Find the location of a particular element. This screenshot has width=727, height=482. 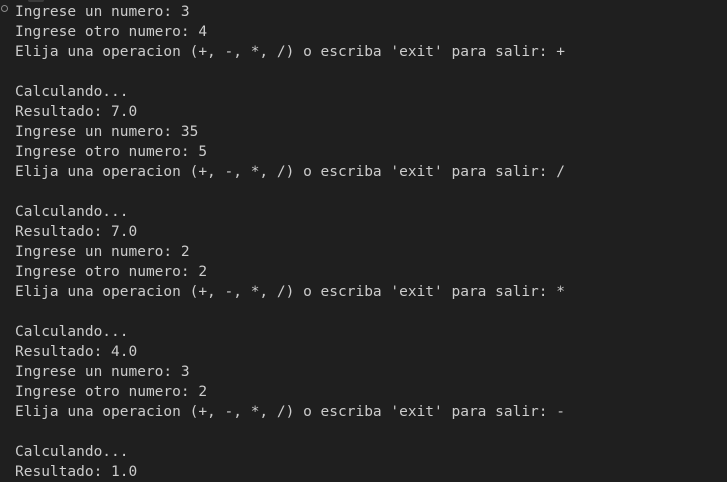

command-decoration-circle-icon is located at coordinates (4, 8).